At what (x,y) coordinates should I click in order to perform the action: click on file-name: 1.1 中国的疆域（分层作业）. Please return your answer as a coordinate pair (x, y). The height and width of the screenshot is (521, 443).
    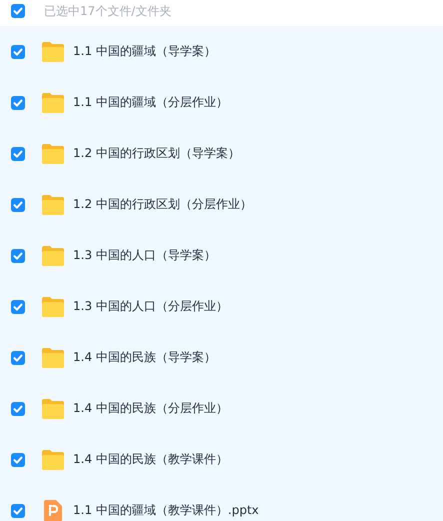
    Looking at the image, I should click on (150, 102).